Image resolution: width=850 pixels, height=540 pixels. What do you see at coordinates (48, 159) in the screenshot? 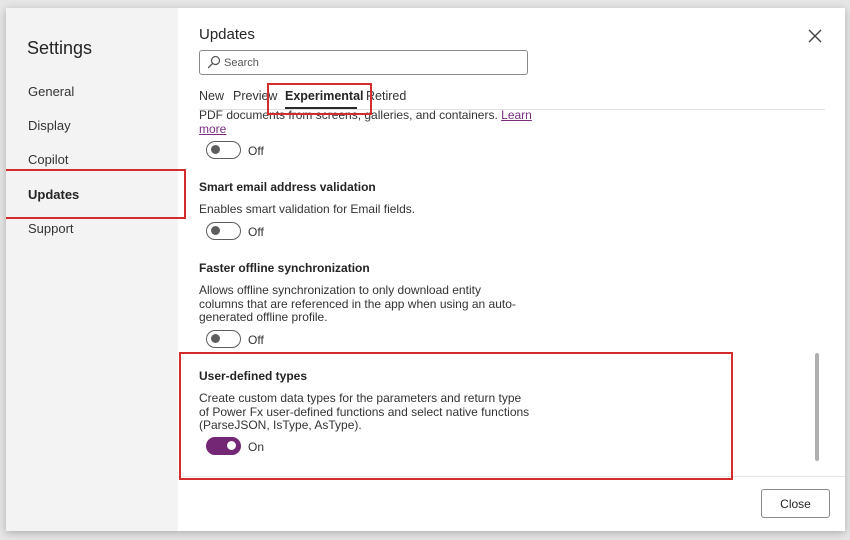
I see `sidebar-item-copilot: Copilot` at bounding box center [48, 159].